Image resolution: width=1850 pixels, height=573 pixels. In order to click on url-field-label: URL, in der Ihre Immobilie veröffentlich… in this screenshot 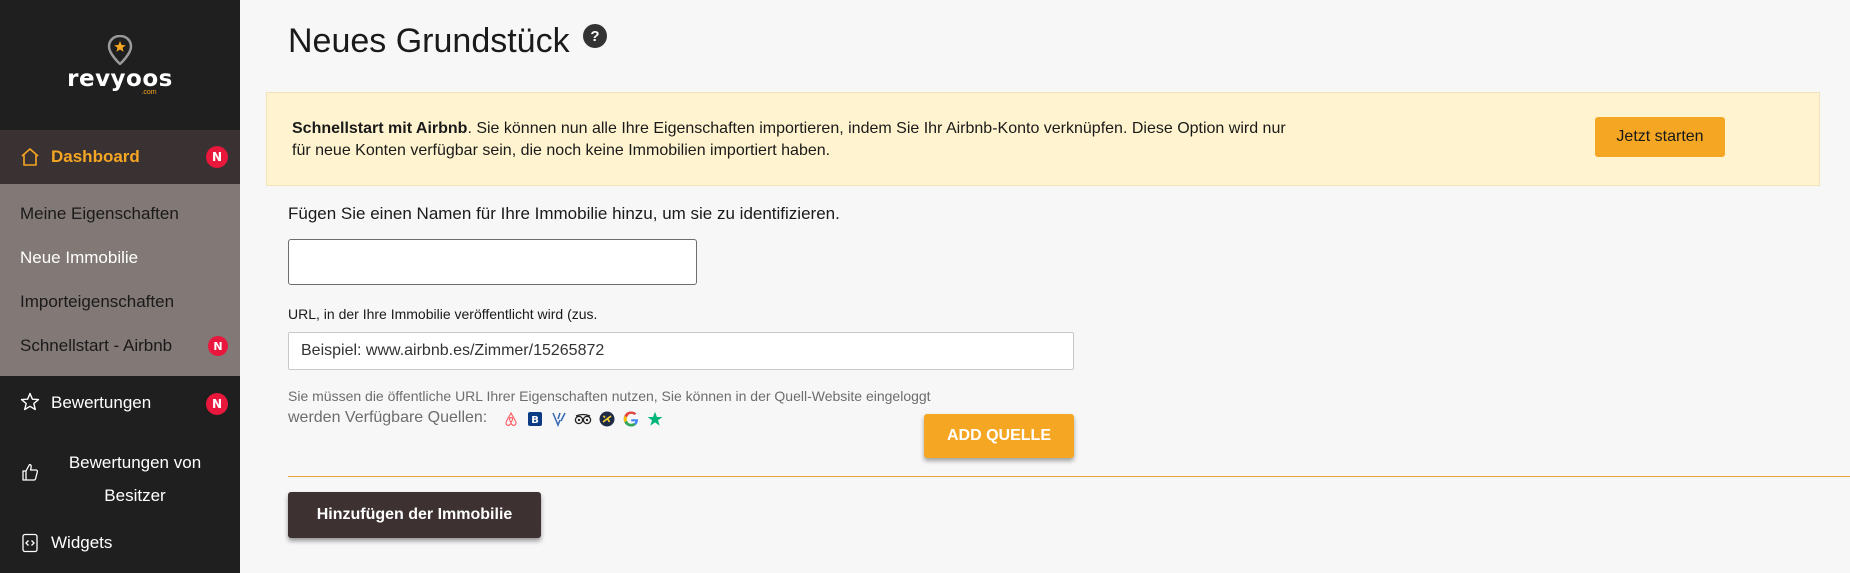, I will do `click(443, 314)`.